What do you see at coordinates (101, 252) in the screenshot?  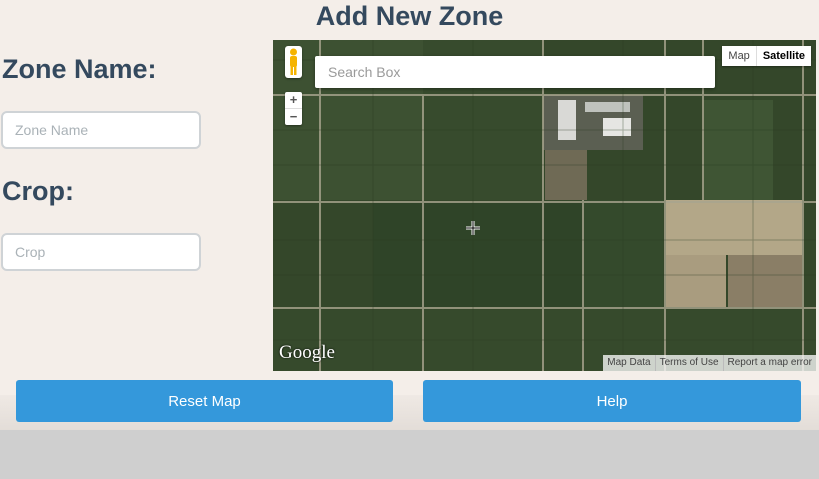 I see `crop-input` at bounding box center [101, 252].